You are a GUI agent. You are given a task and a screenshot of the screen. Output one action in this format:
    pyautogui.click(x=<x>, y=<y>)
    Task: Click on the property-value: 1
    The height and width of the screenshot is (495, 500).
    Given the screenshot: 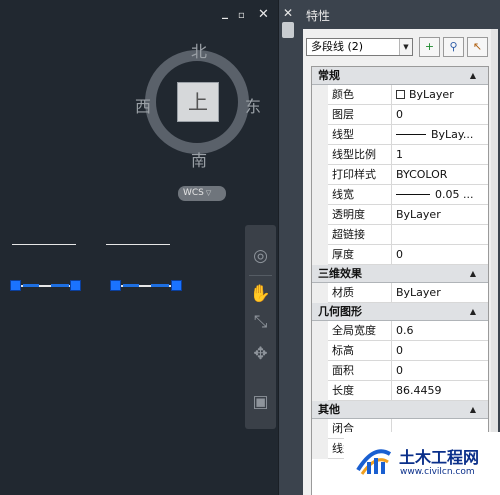 What is the action you would take?
    pyautogui.click(x=440, y=155)
    